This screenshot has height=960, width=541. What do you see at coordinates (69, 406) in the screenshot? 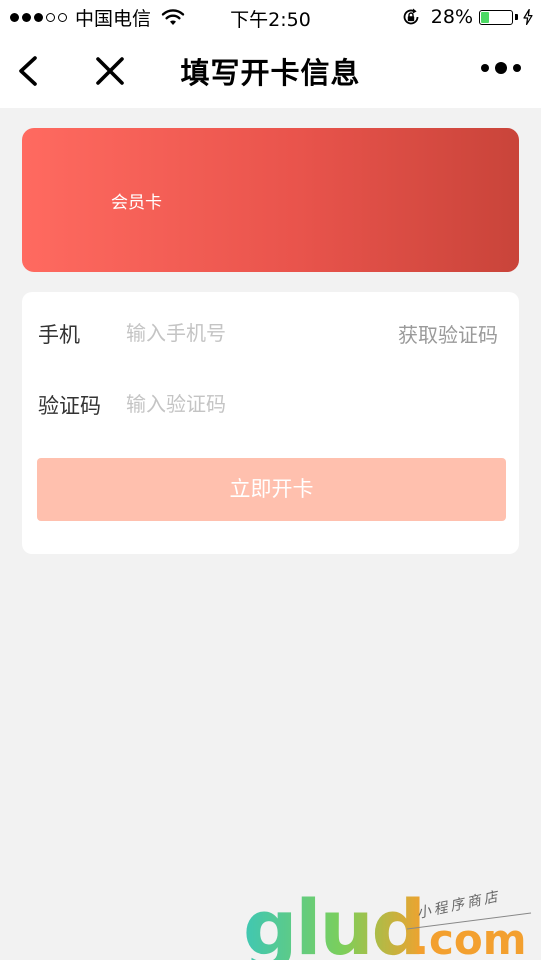
I see `code-label: 验证码` at bounding box center [69, 406].